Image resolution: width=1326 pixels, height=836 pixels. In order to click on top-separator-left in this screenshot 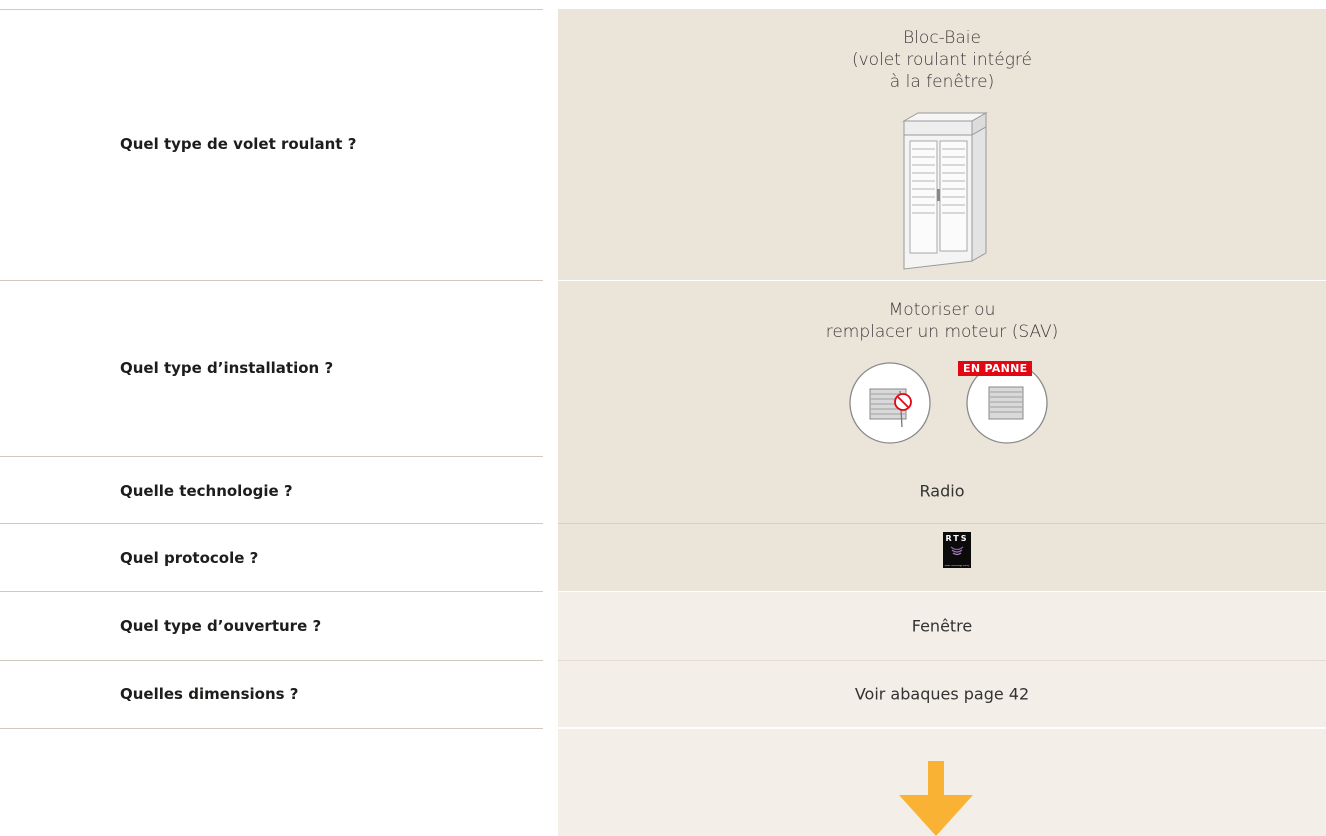, I will do `click(271, 9)`.